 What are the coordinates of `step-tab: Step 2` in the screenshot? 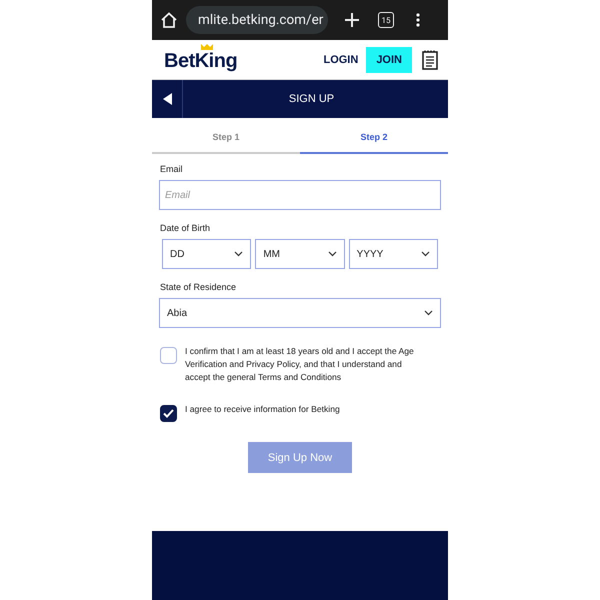 It's located at (374, 138).